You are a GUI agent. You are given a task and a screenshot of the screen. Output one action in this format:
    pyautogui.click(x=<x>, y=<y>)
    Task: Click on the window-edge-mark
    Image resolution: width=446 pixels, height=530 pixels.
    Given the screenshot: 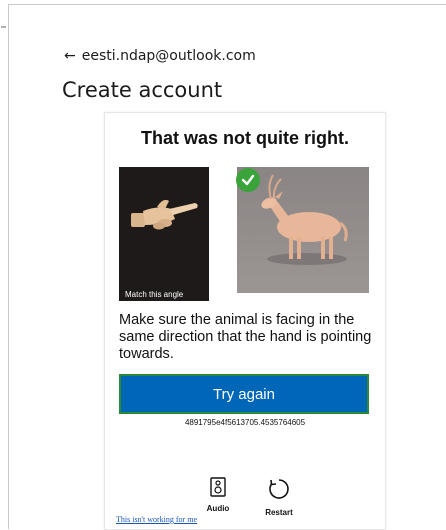 What is the action you would take?
    pyautogui.click(x=3, y=27)
    